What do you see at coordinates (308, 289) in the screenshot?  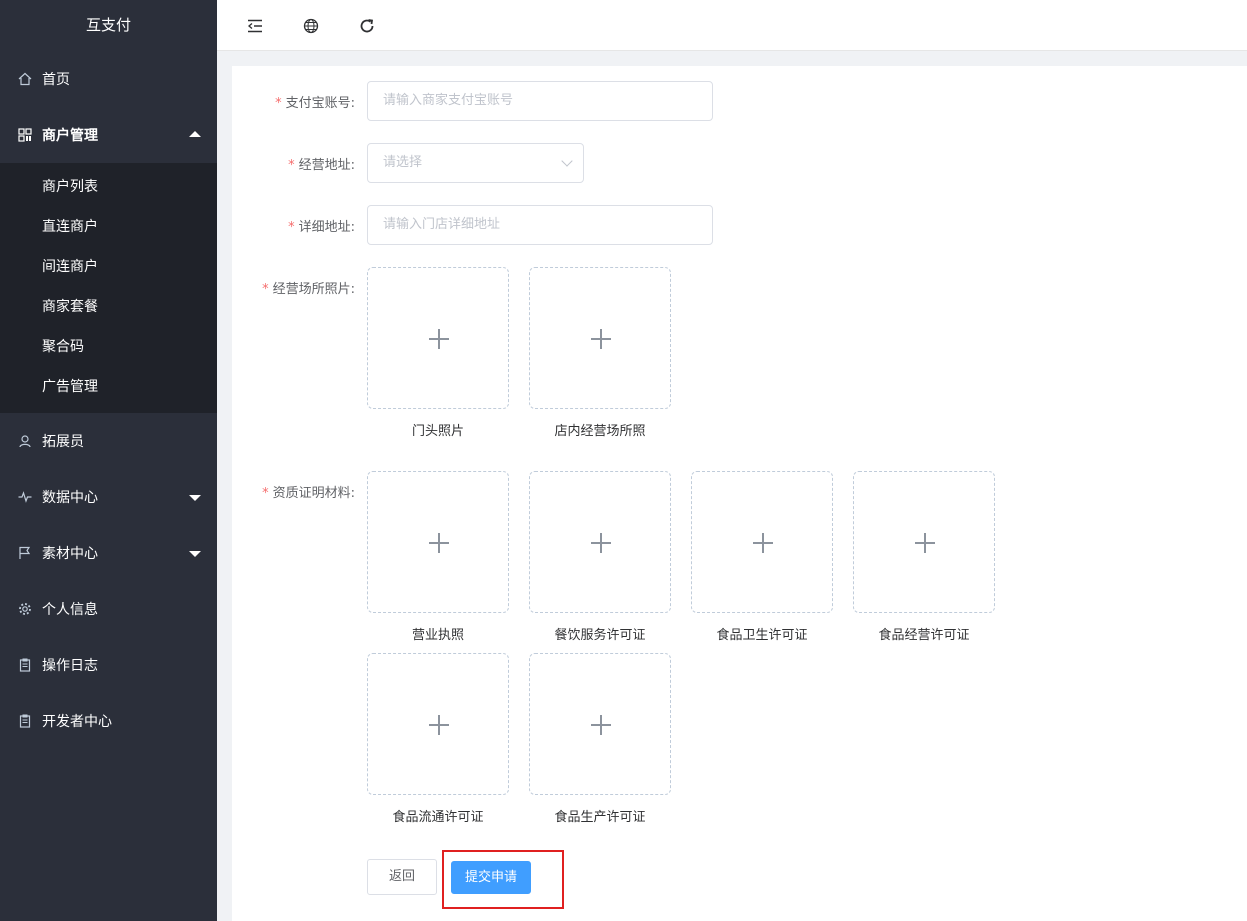 I see `venue-photos-label: * 经营场所照片:` at bounding box center [308, 289].